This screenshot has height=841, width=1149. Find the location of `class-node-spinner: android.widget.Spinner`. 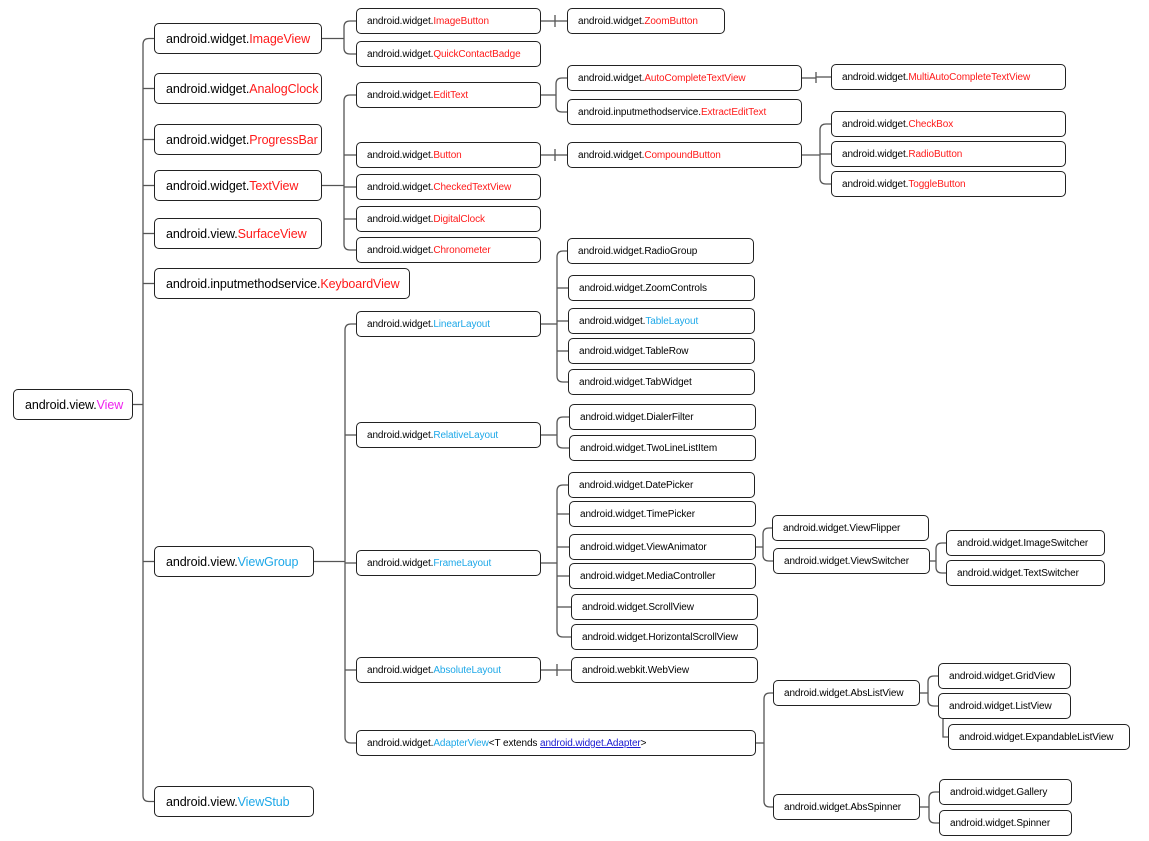

class-node-spinner: android.widget.Spinner is located at coordinates (1005, 823).